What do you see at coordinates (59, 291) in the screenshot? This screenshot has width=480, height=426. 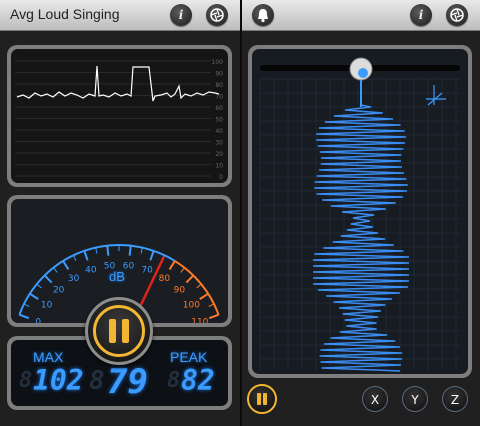 I see `meter-tick-label: 20` at bounding box center [59, 291].